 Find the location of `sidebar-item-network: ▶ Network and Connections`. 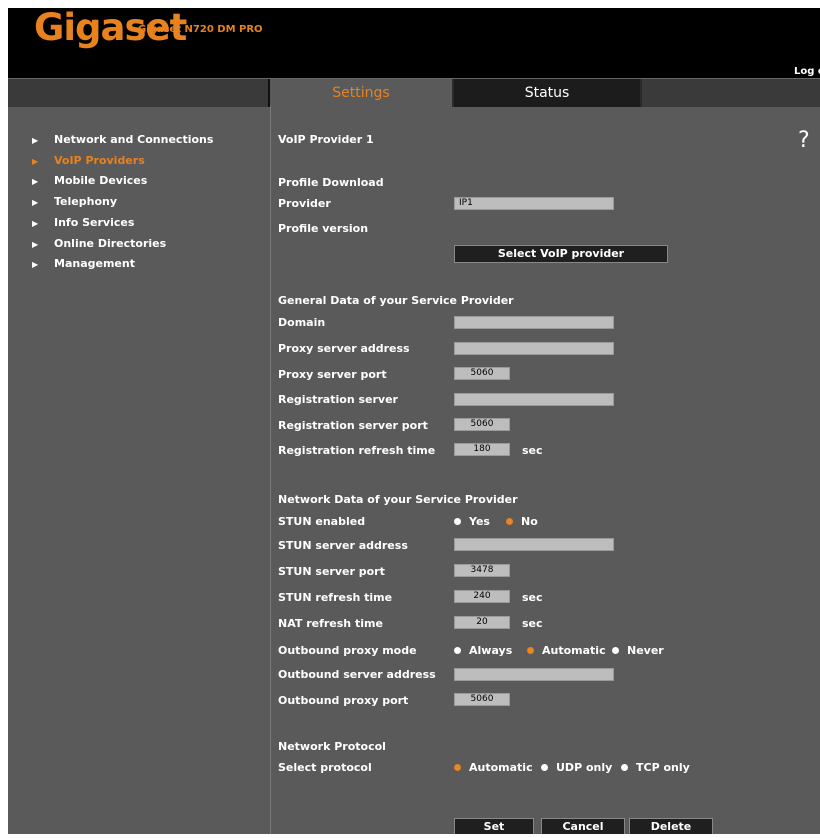

sidebar-item-network: ▶ Network and Connections is located at coordinates (122, 139).